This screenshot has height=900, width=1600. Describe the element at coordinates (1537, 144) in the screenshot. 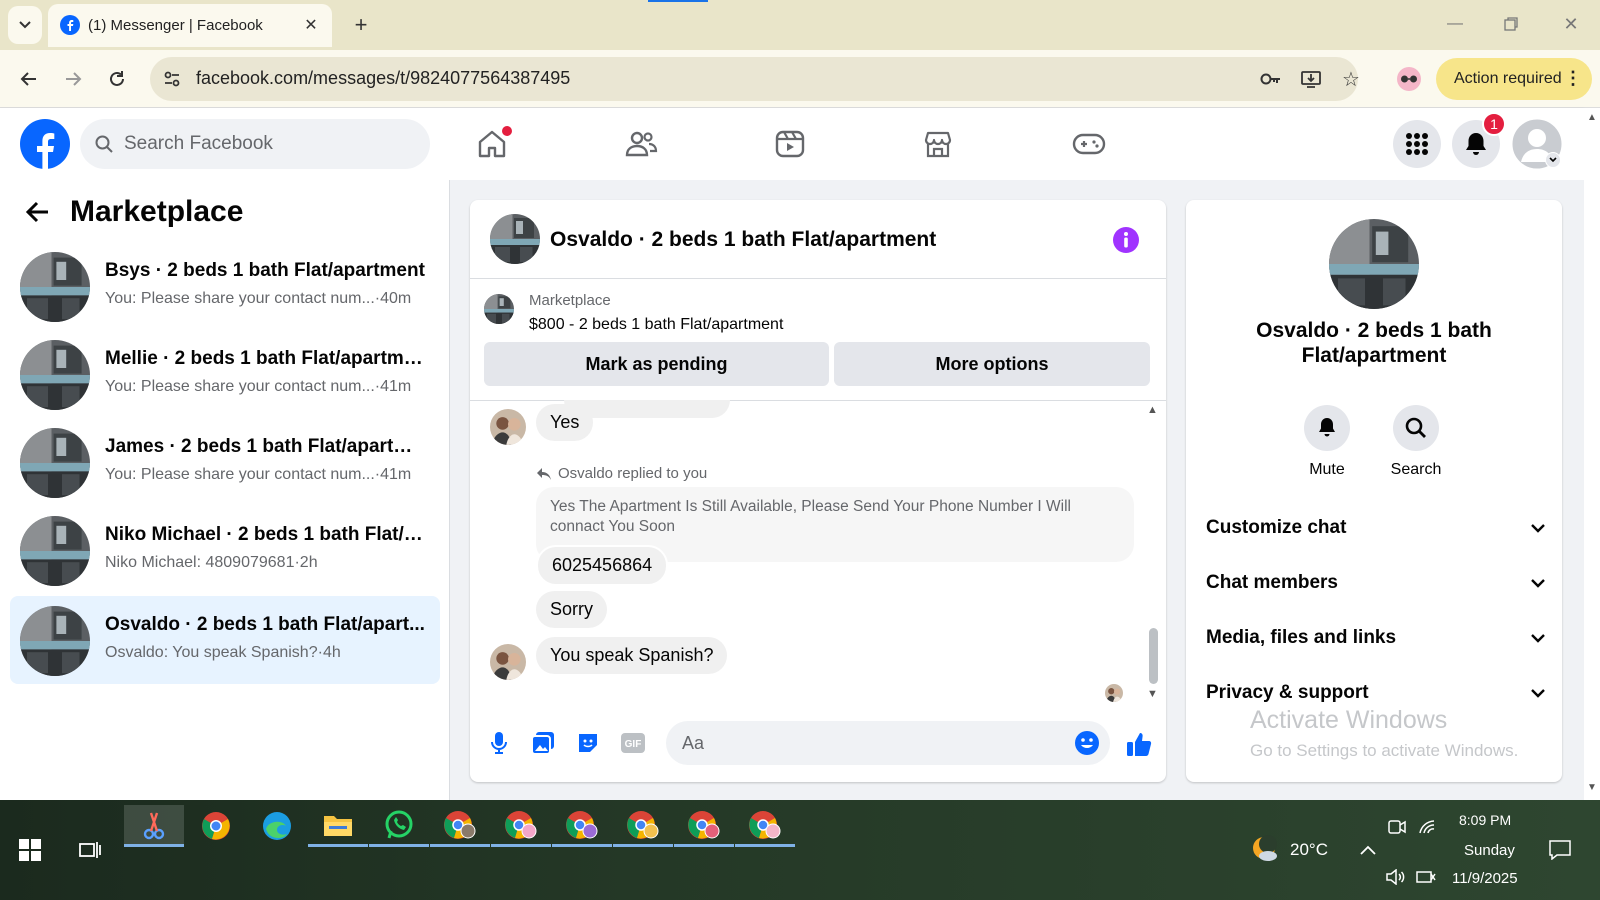

I see `account-button` at that location.